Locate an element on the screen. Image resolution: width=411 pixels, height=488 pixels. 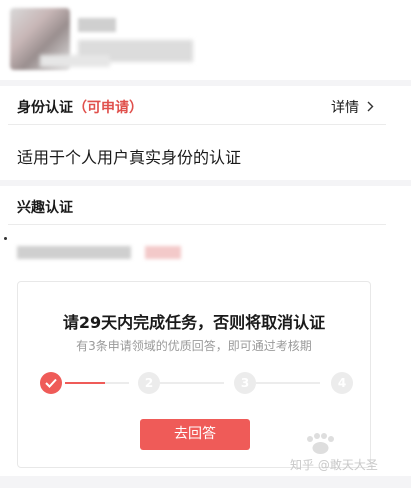
identity-certification-row: 身份认证（可申请） 详情 is located at coordinates (195, 106).